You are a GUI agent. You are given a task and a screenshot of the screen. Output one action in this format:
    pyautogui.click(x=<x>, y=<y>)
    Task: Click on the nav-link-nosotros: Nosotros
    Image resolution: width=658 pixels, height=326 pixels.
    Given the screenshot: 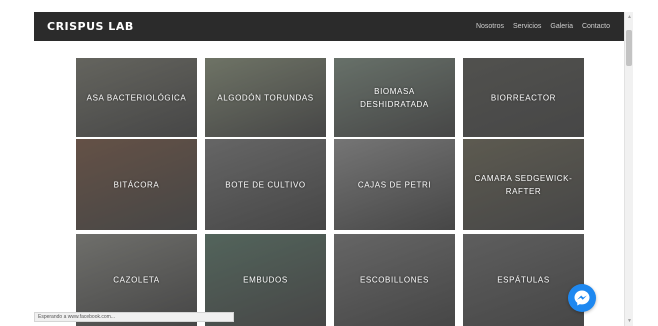 What is the action you would take?
    pyautogui.click(x=490, y=26)
    